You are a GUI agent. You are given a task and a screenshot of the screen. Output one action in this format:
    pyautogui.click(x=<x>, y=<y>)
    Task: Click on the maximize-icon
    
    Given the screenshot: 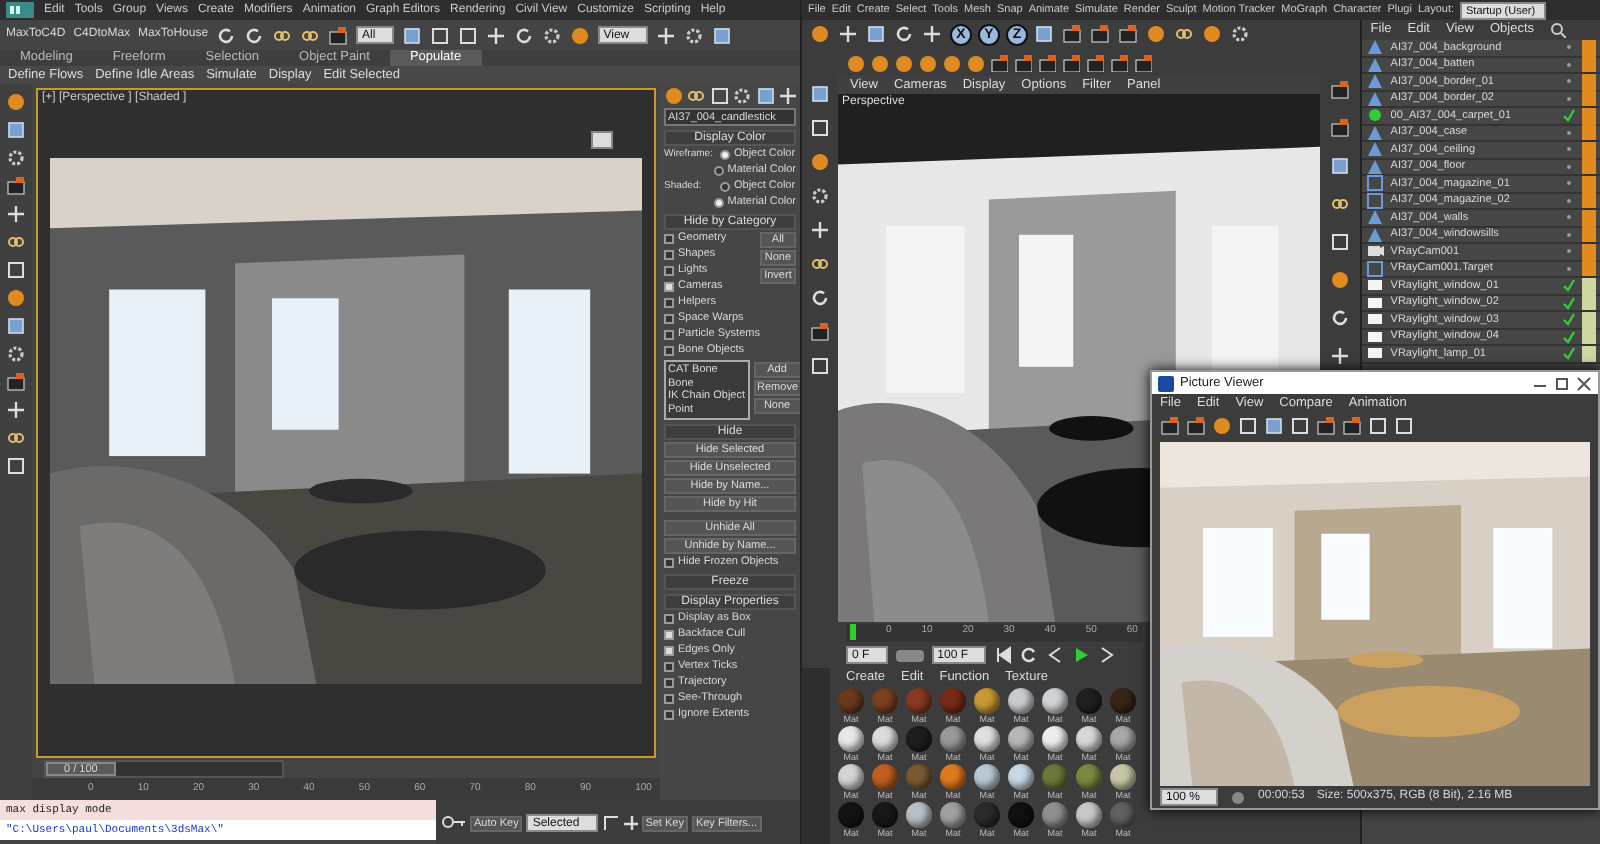 What is the action you would take?
    pyautogui.click(x=1562, y=383)
    